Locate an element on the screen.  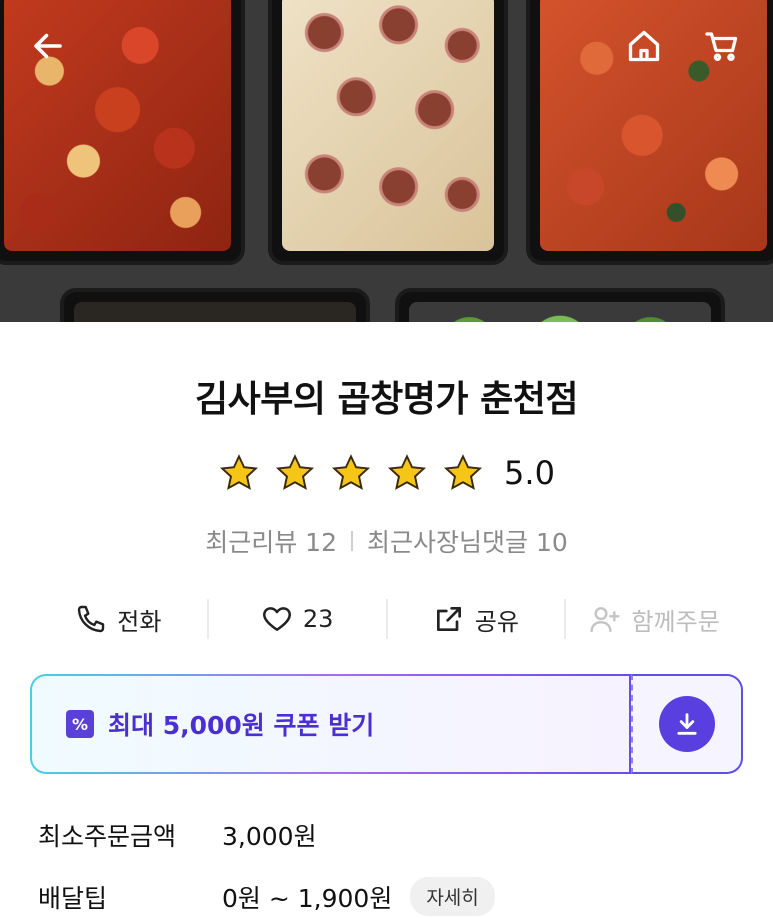
coupon-download-button is located at coordinates (687, 724).